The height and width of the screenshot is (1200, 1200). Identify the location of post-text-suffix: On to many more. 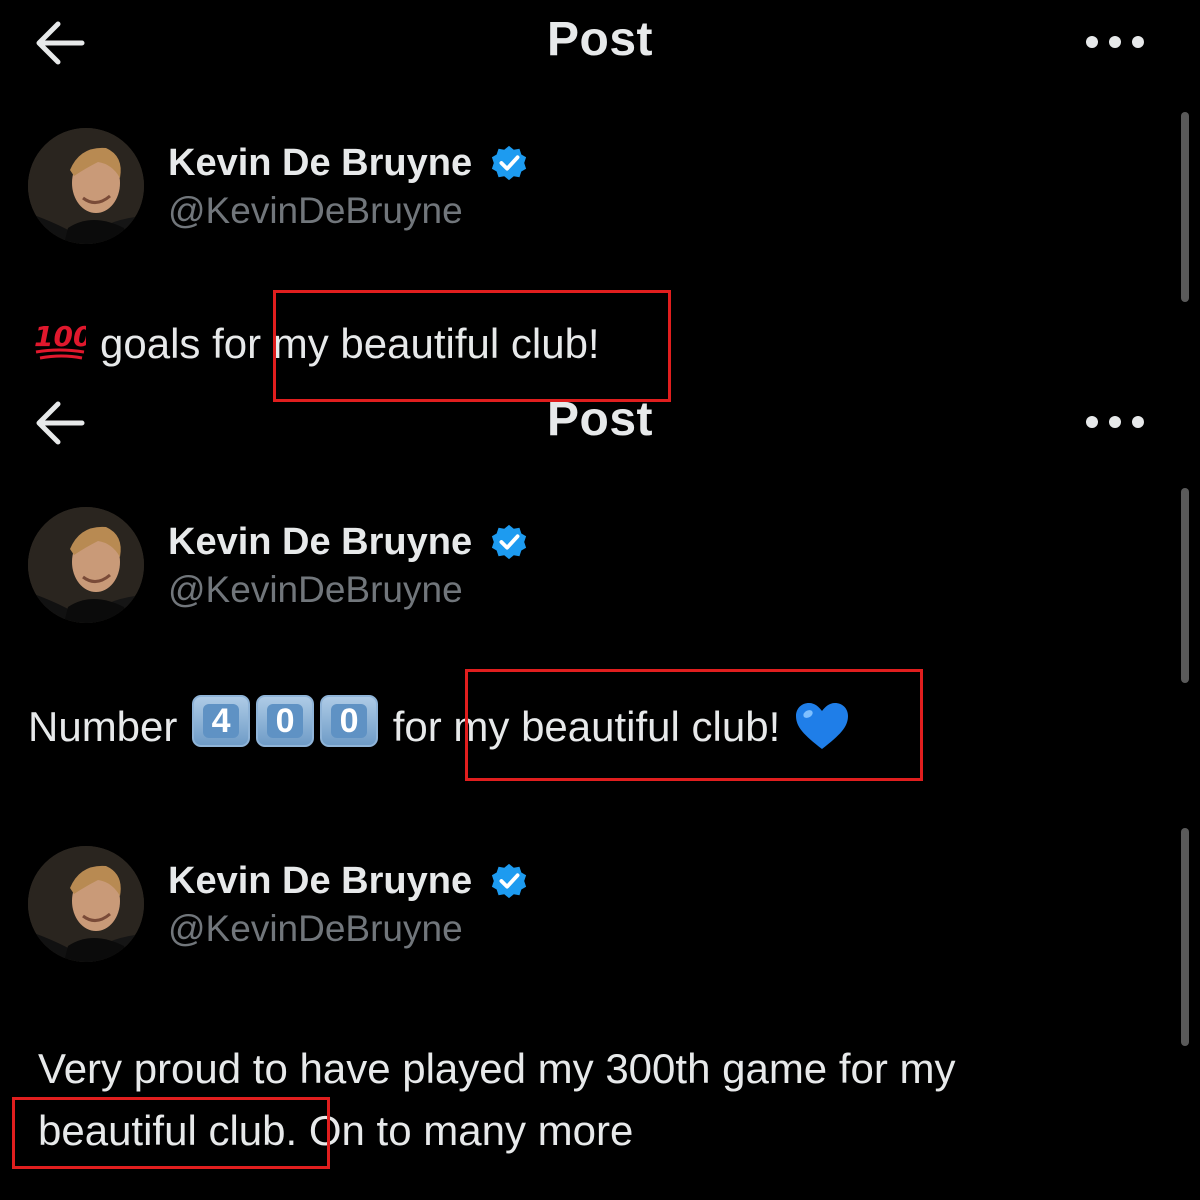
(471, 1130).